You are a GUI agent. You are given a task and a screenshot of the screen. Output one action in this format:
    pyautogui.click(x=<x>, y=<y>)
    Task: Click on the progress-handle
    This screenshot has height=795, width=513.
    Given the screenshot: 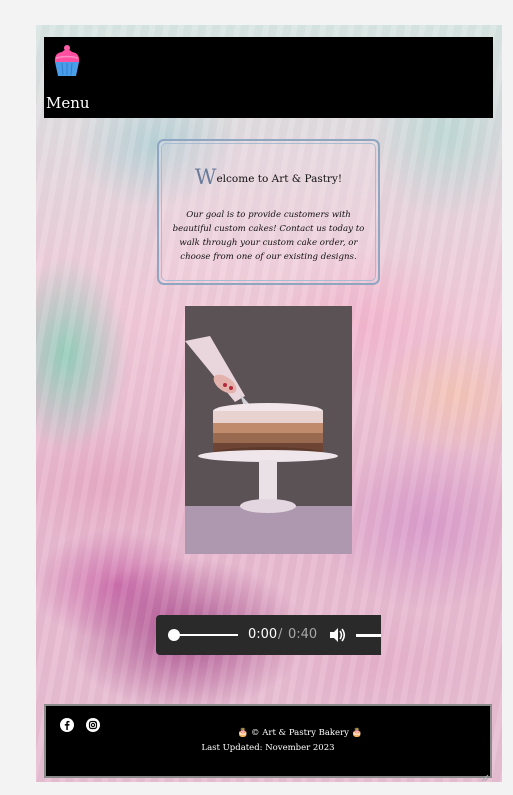 What is the action you would take?
    pyautogui.click(x=174, y=635)
    